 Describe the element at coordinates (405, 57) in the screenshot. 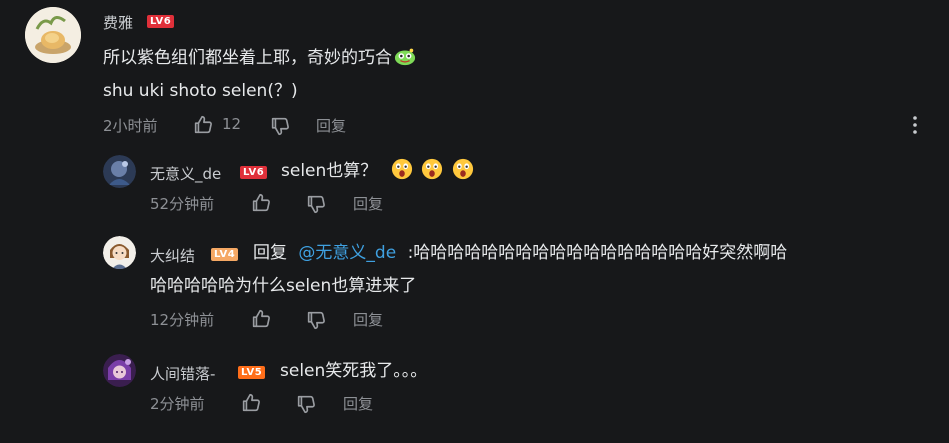

I see `face-emoji-icon` at that location.